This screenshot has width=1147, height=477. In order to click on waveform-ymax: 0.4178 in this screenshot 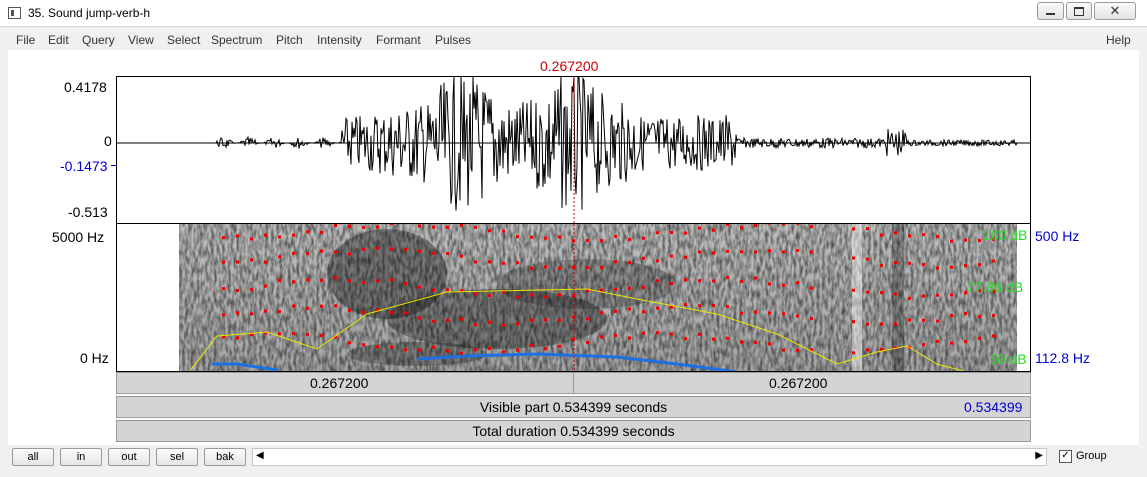, I will do `click(85, 87)`.